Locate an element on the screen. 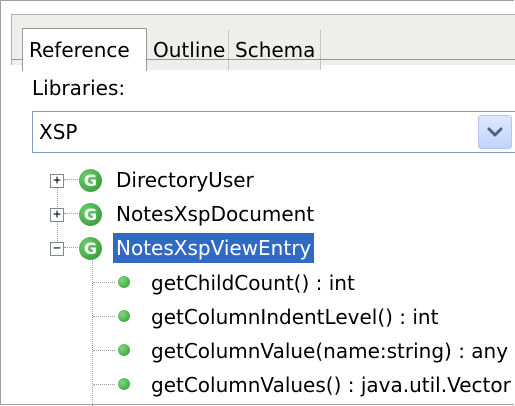 Image resolution: width=515 pixels, height=406 pixels. tree-item-notesxspdocument: + G NotesXspDocument is located at coordinates (258, 214).